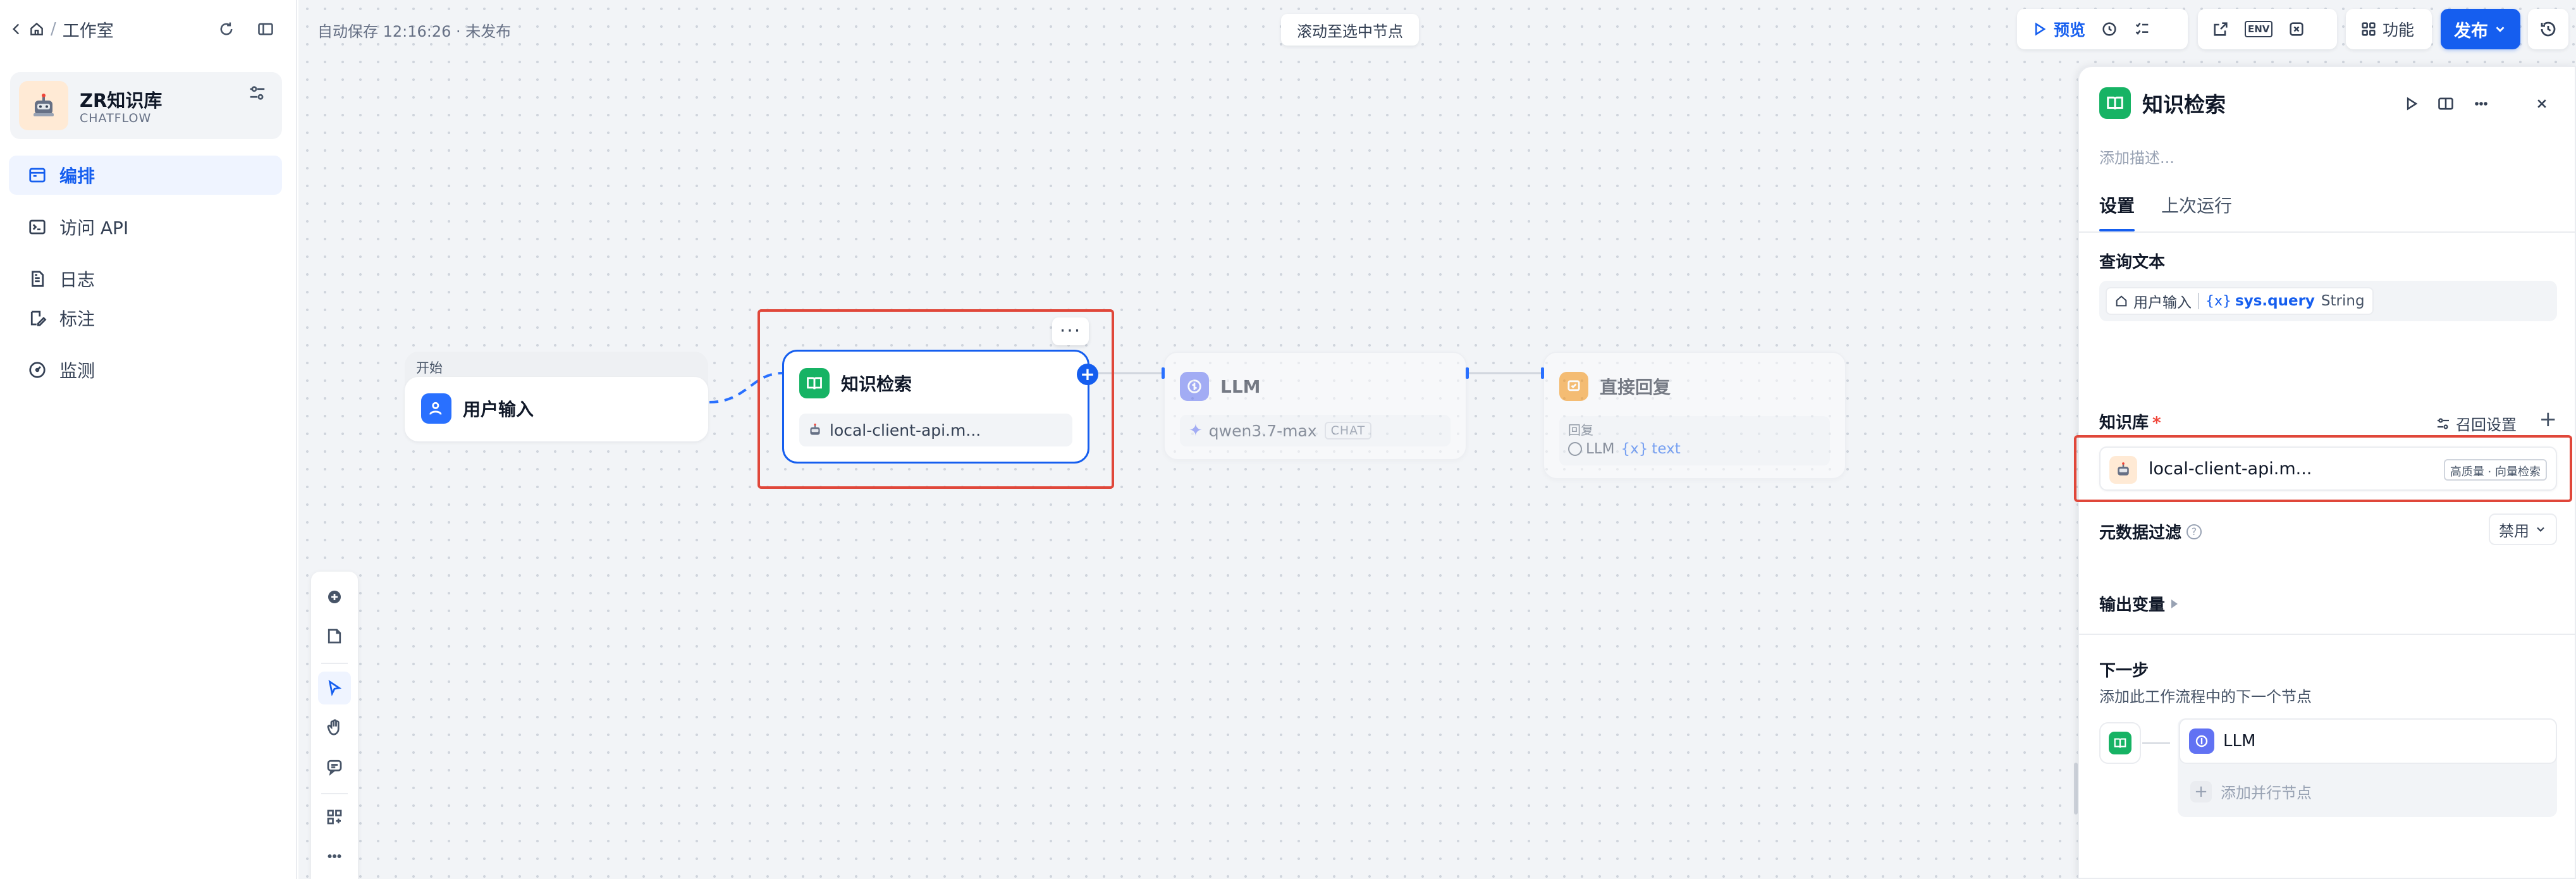 The height and width of the screenshot is (879, 2576). What do you see at coordinates (2275, 301) in the screenshot?
I see `query-var-name: sys.query` at bounding box center [2275, 301].